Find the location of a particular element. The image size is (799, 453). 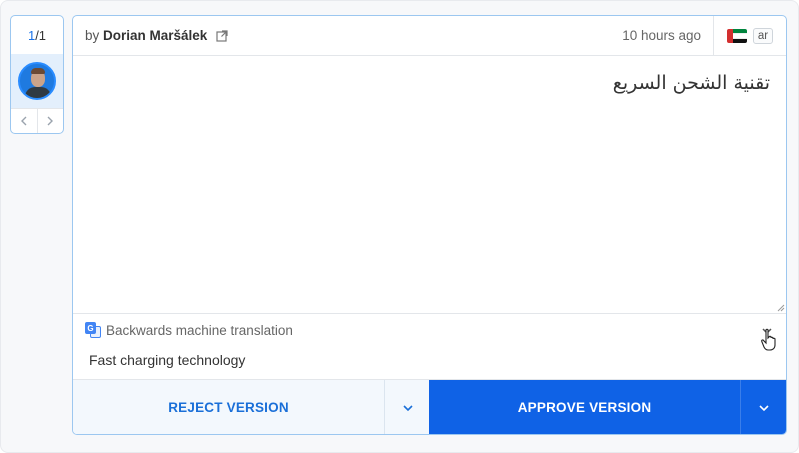

backtranslation-header: G Backwards machine translation is located at coordinates (189, 330).